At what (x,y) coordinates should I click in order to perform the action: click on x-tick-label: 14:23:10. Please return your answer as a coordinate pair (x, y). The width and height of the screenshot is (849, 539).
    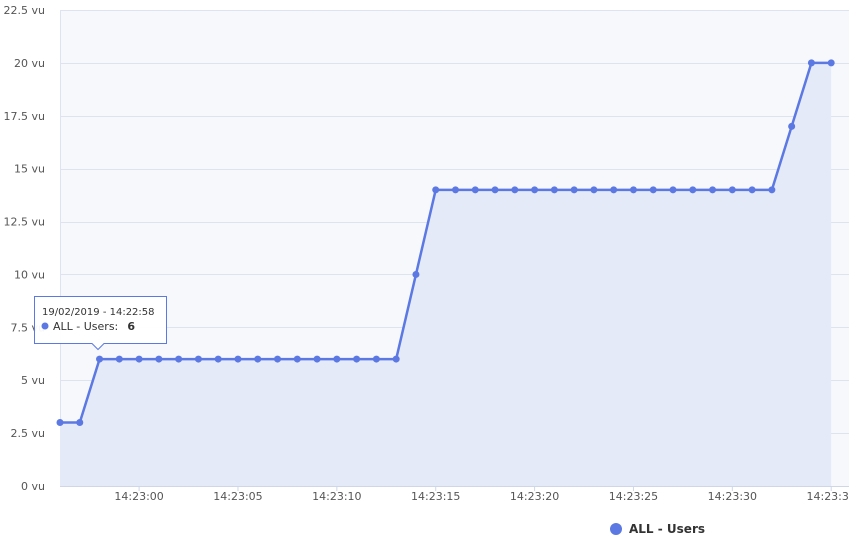
    Looking at the image, I should click on (336, 496).